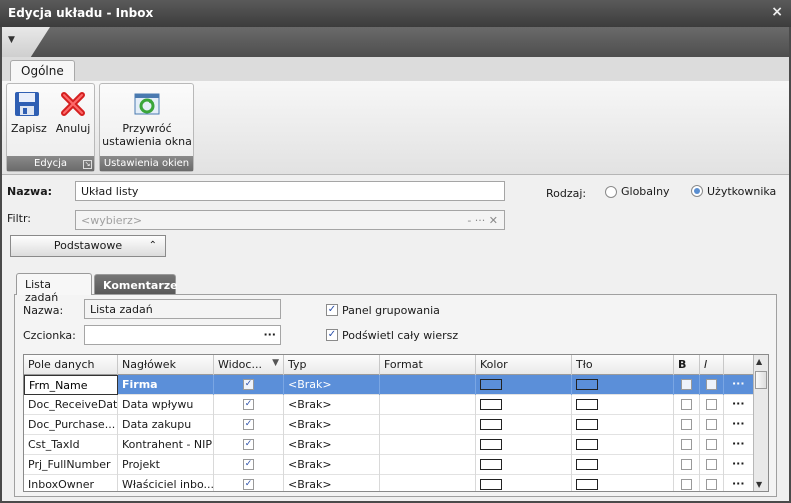 Image resolution: width=791 pixels, height=503 pixels. Describe the element at coordinates (524, 365) in the screenshot. I see `column-header-color: Kolor` at that location.